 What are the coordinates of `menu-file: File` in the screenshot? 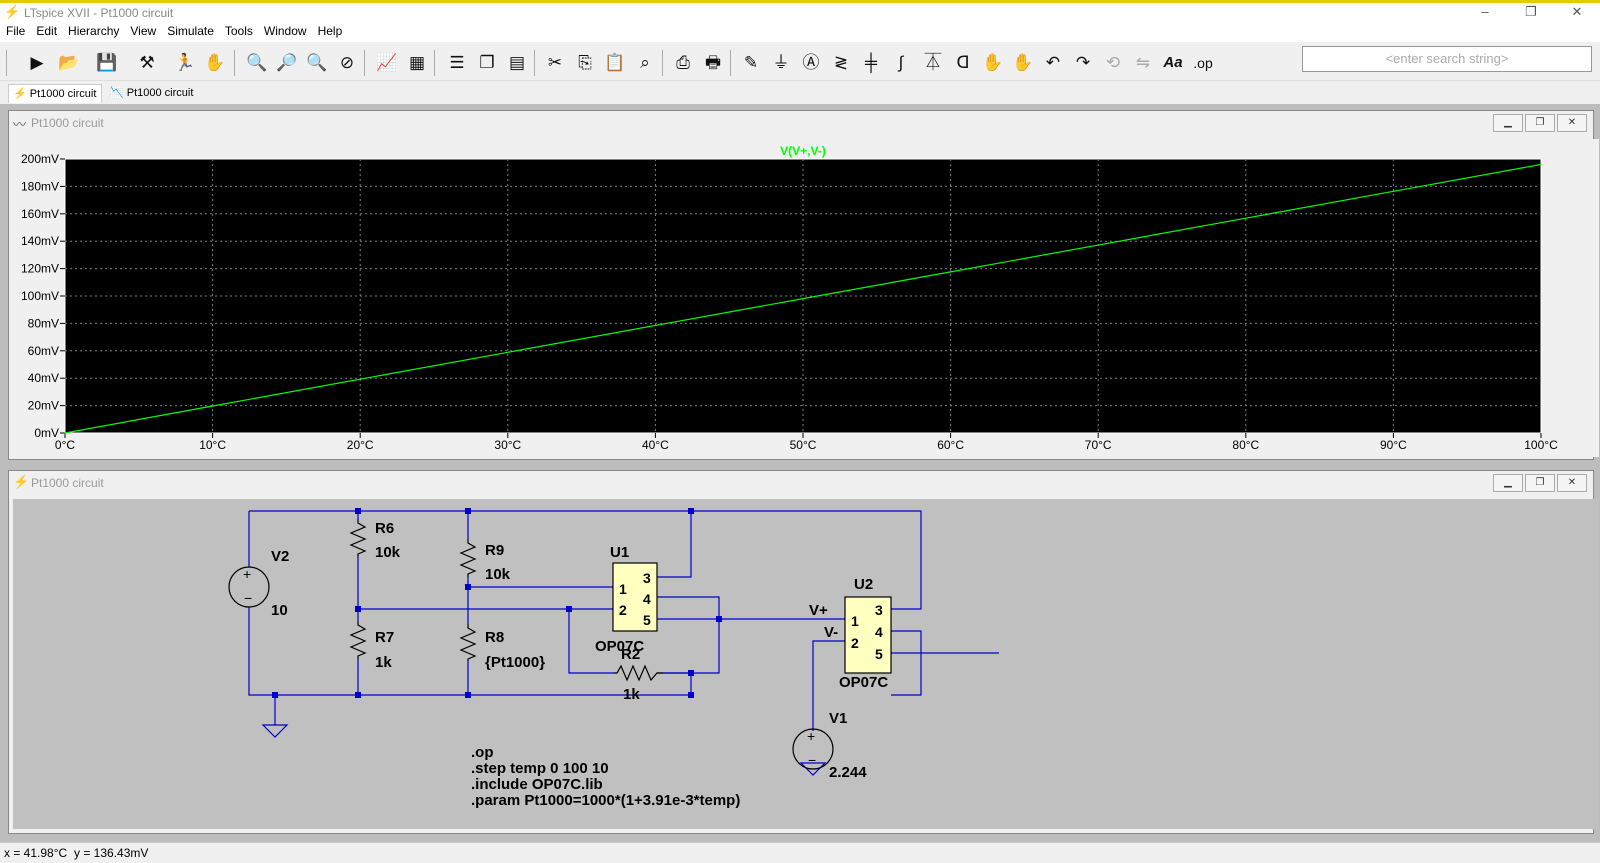 It's located at (15, 30).